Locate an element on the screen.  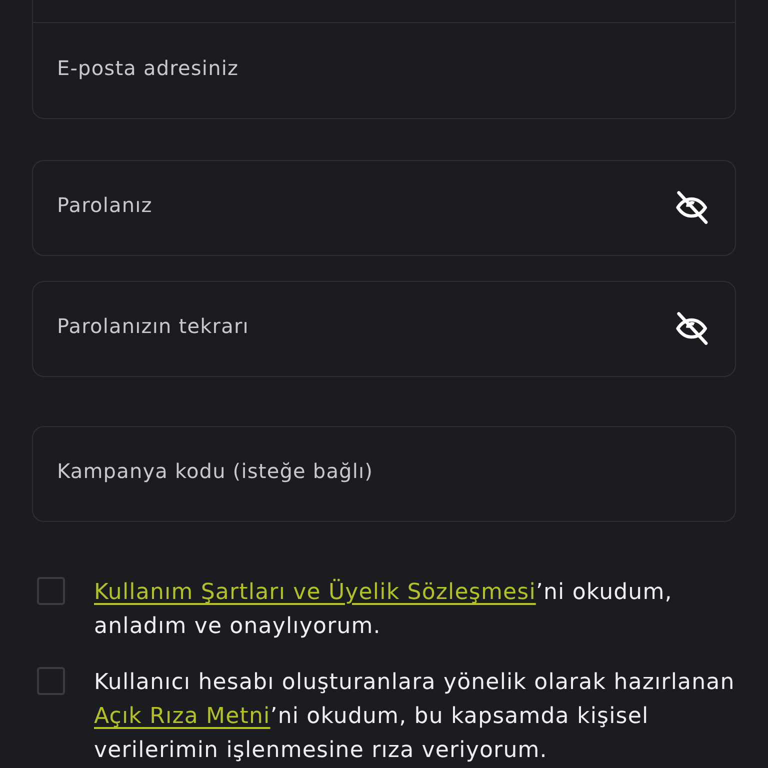
input-field: Kampanya kodu (isteğe bağlı) is located at coordinates (384, 474).